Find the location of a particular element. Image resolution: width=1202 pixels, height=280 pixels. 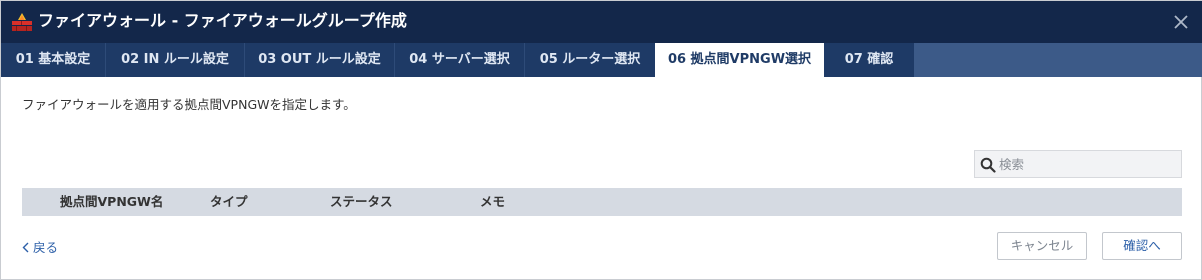

tab-server-select: 04 サーバー選択 is located at coordinates (459, 60).